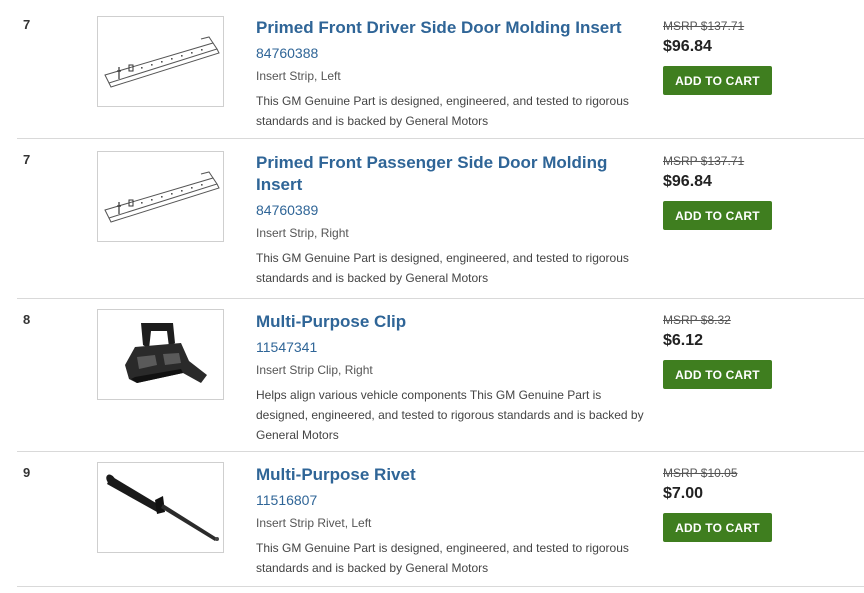 The image size is (864, 593). I want to click on msrp-price: MSRP $8.32, so click(697, 320).